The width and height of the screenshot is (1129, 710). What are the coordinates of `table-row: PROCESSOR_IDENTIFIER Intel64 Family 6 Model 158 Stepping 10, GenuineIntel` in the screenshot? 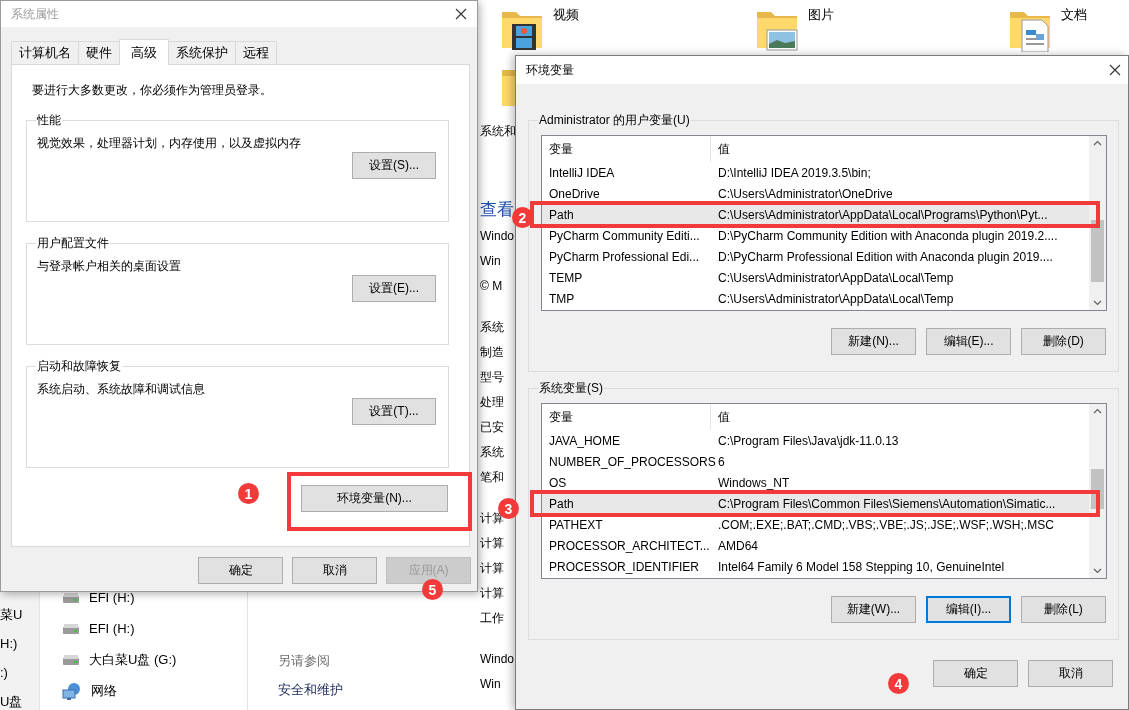 It's located at (815, 566).